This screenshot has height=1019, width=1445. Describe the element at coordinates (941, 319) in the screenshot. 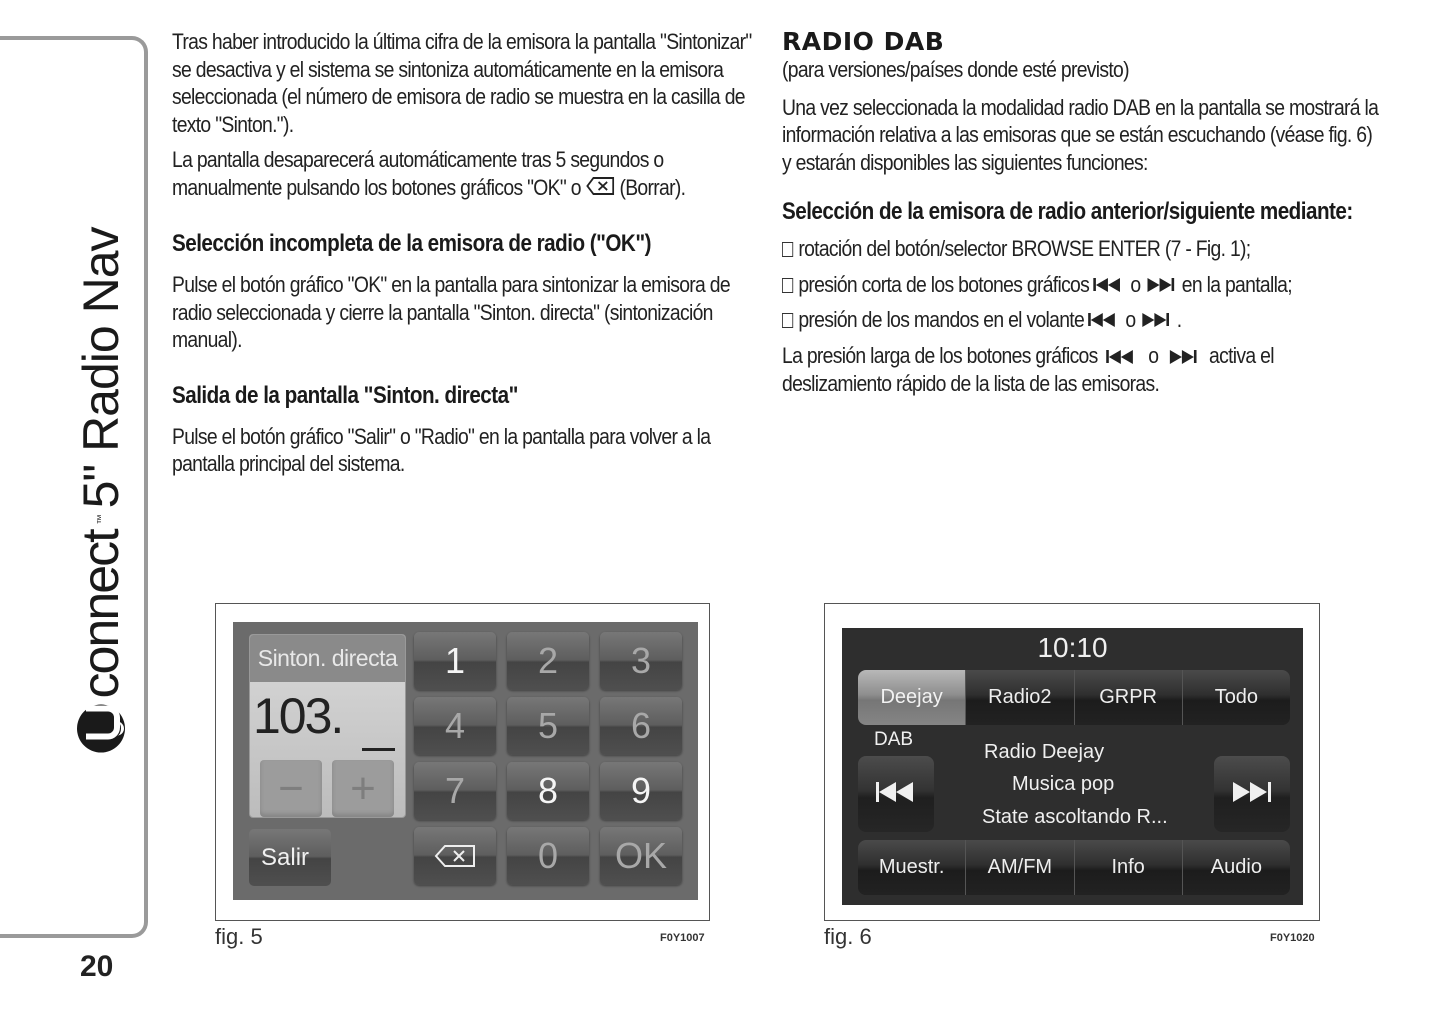

I see `bullet-text: presión de los mandos en el volante` at that location.